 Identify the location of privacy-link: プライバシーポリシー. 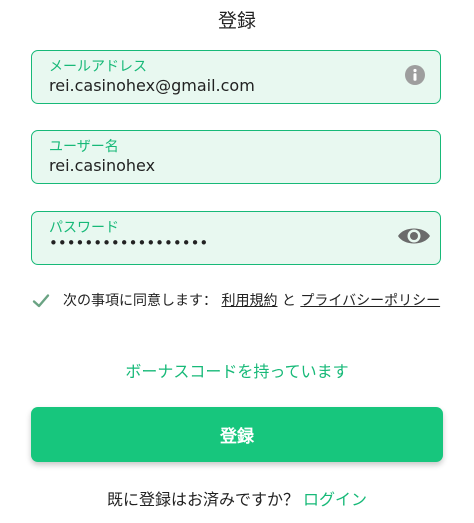
(370, 301).